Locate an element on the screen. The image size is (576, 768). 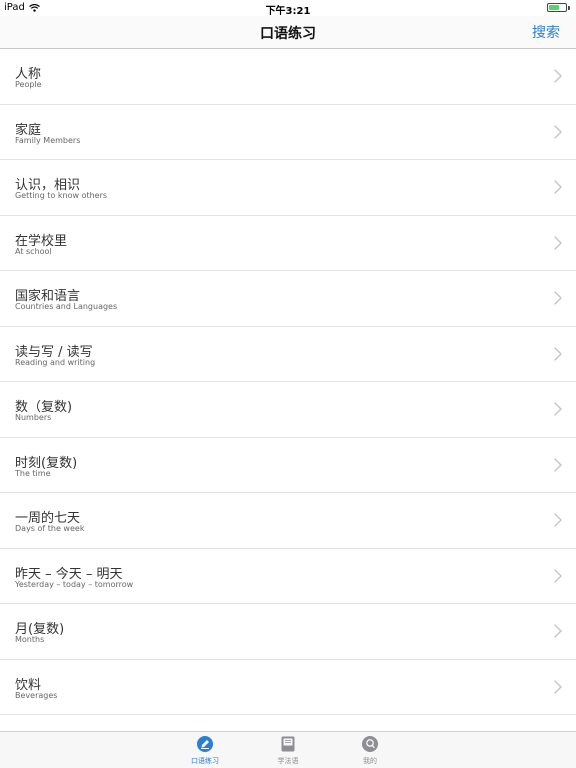
list-item: 家庭 Family Members is located at coordinates (288, 132).